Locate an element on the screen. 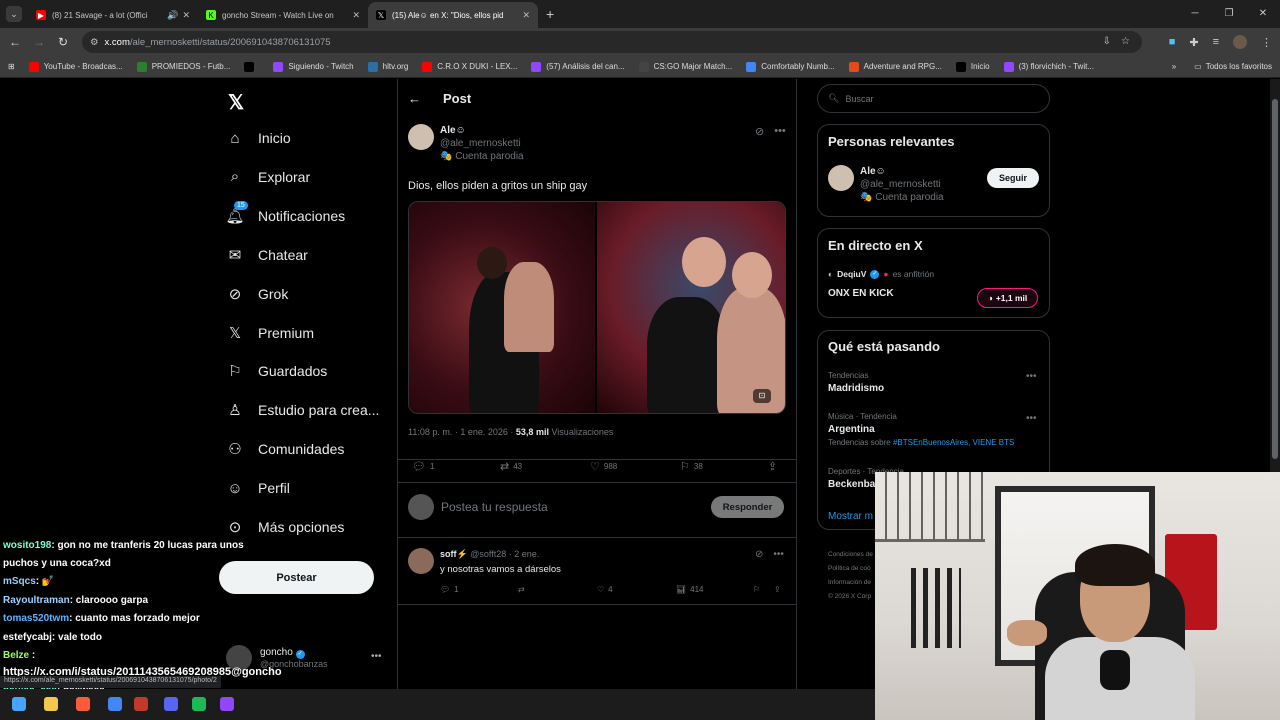 This screenshot has height=720, width=1280. relevant-person: Ale☺ @ale_mernosketti 🎭 Cuenta parodia is located at coordinates (902, 184).